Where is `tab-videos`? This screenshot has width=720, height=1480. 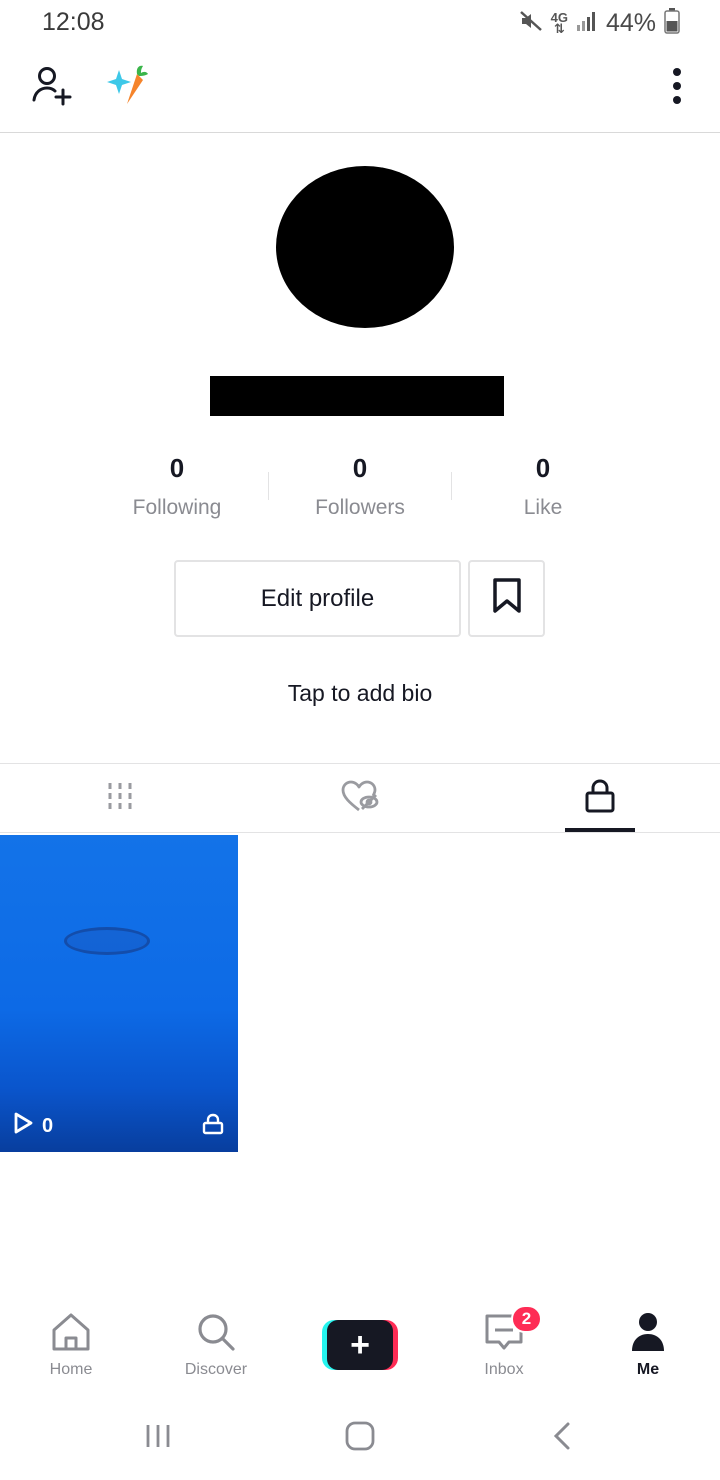 tab-videos is located at coordinates (120, 798).